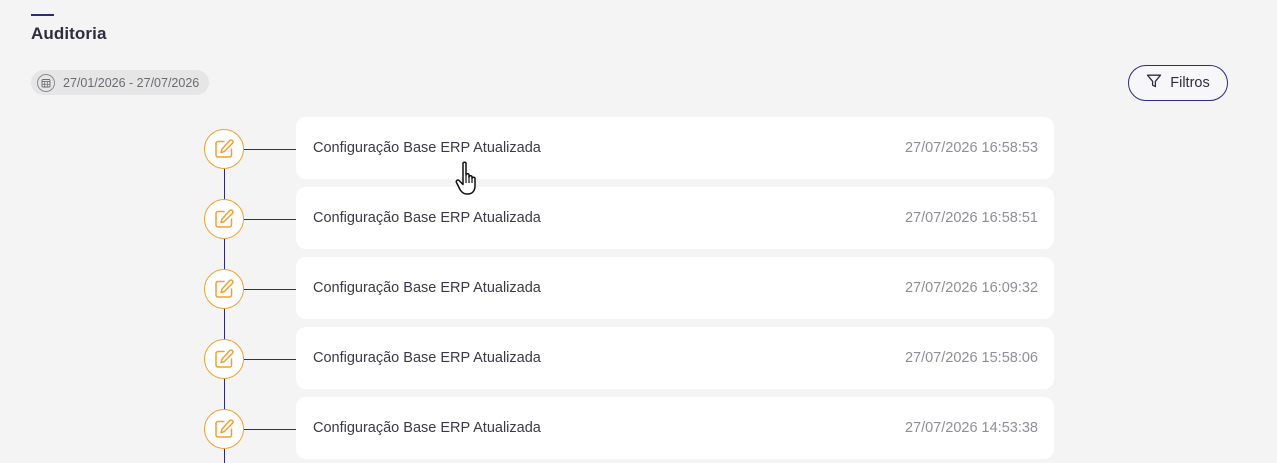 The width and height of the screenshot is (1277, 463). What do you see at coordinates (971, 218) in the screenshot?
I see `audit-entry-timestamp: 27/07/2026 16:58:51` at bounding box center [971, 218].